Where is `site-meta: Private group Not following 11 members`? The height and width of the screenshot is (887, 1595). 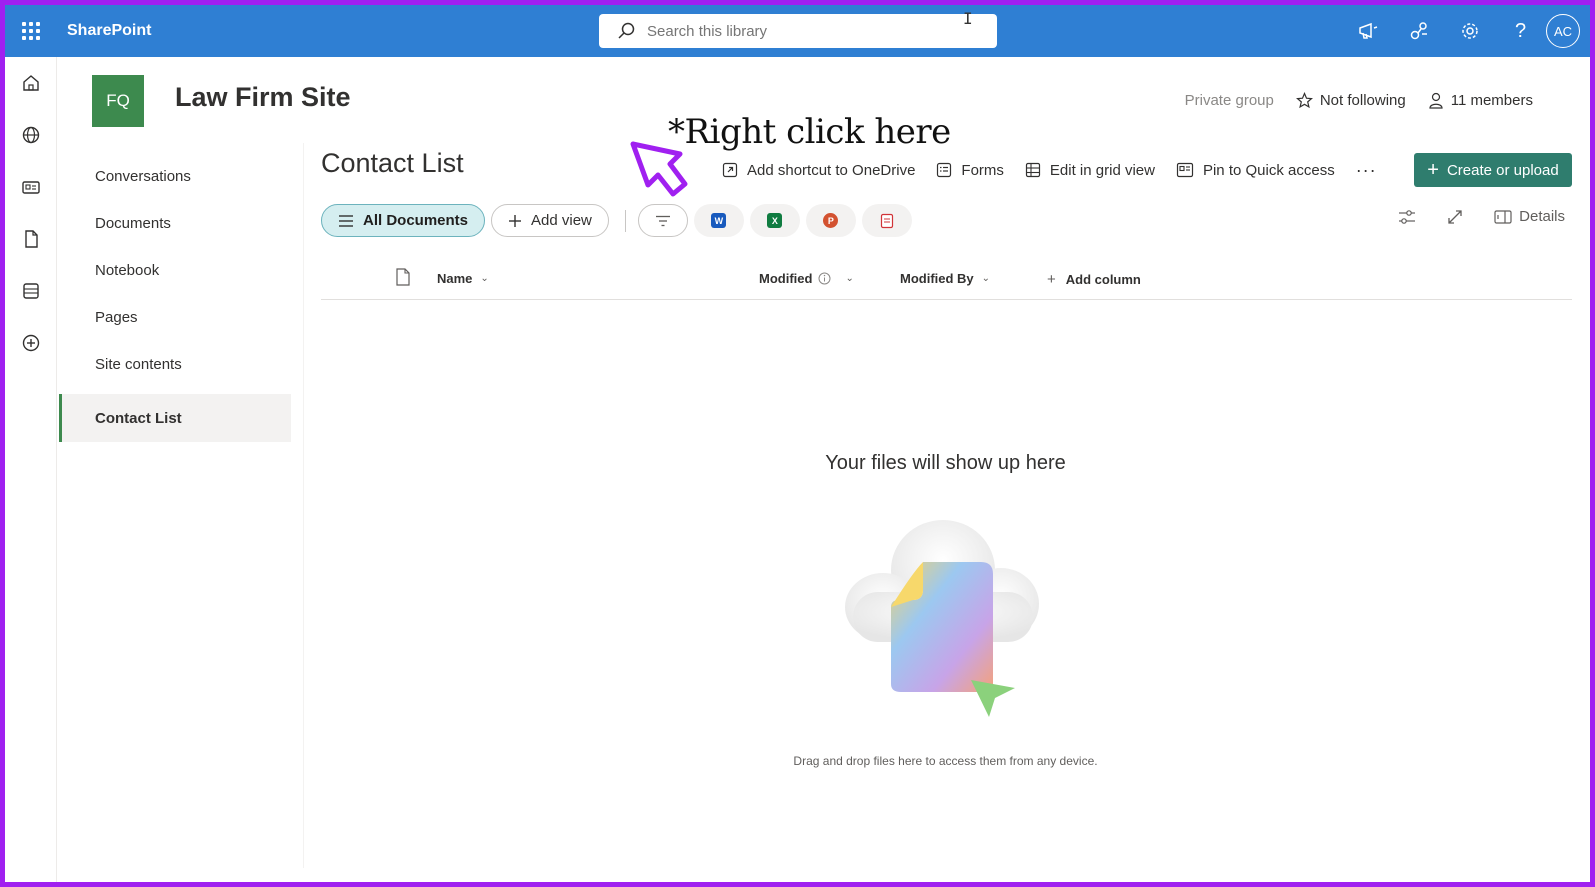
site-meta: Private group Not following 11 members is located at coordinates (1348, 100).